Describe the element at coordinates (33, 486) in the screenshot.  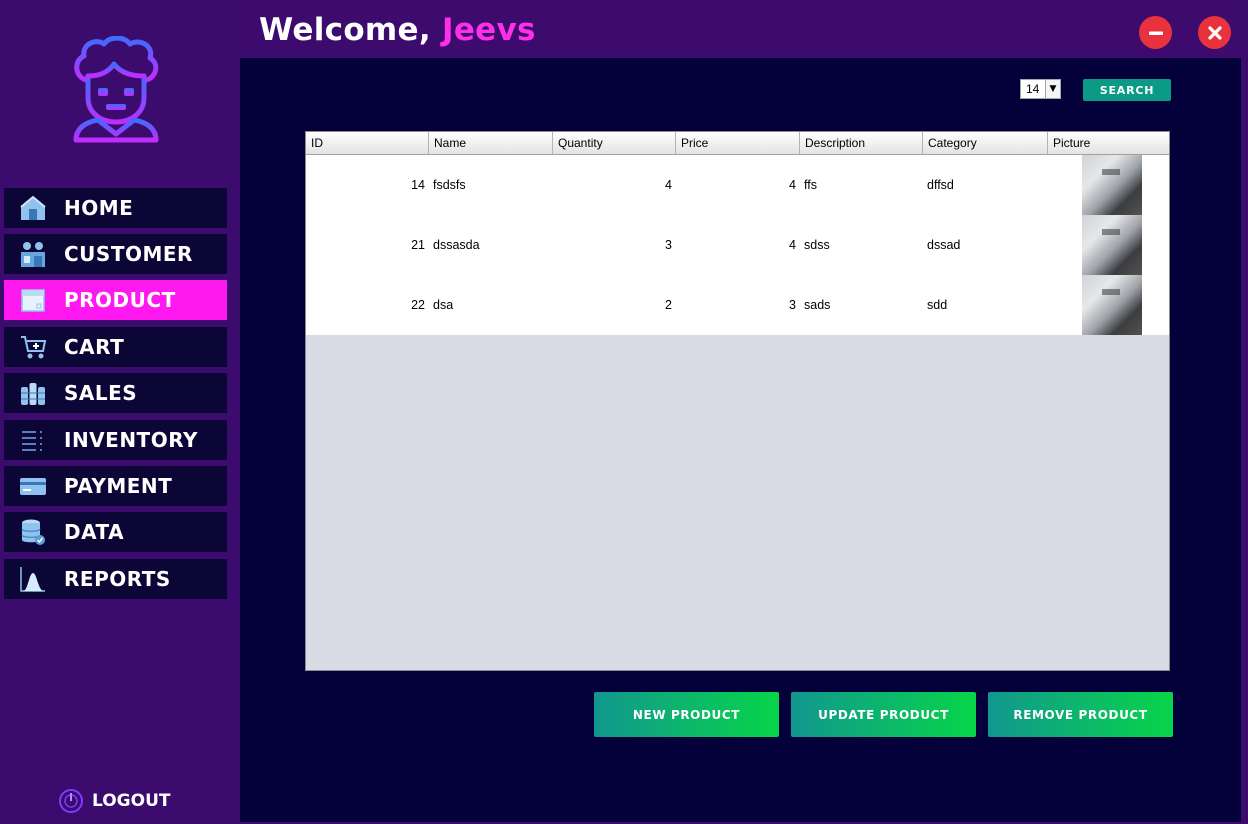
I see `credit-card-icon` at that location.